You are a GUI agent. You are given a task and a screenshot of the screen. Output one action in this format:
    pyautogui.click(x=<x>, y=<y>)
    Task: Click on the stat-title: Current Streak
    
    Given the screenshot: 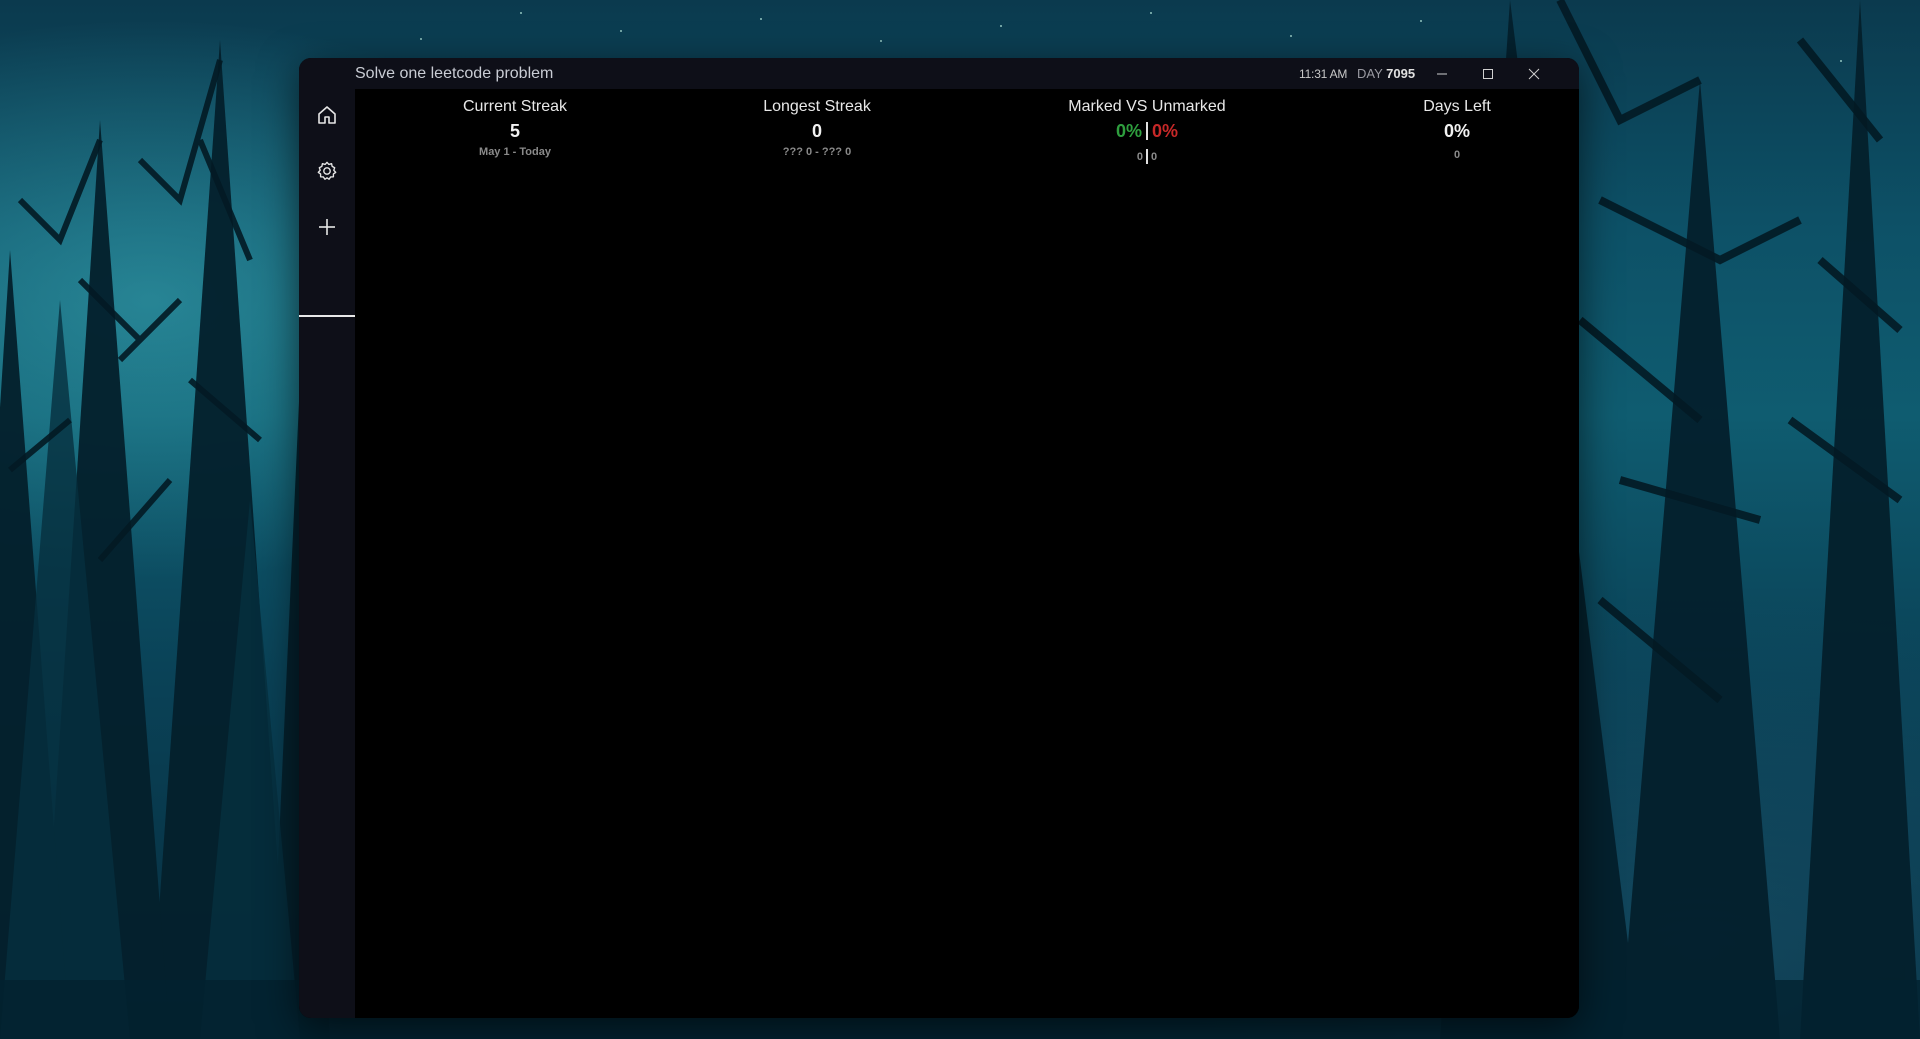 What is the action you would take?
    pyautogui.click(x=515, y=106)
    